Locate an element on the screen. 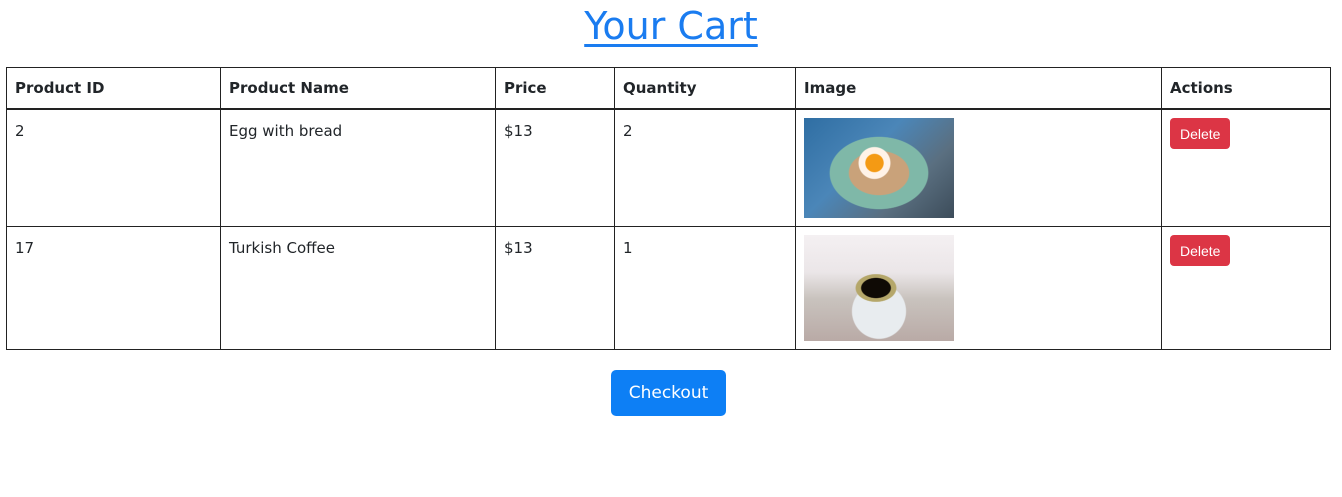  your-cart-link: Your Cart is located at coordinates (671, 26).